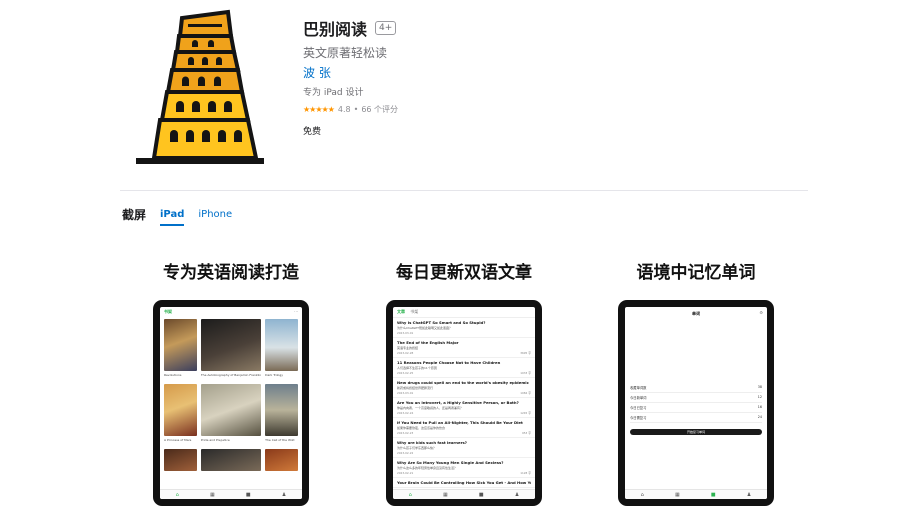 Image resolution: width=900 pixels, height=519 pixels. What do you see at coordinates (759, 397) in the screenshot?
I see `vocab-value: 12` at bounding box center [759, 397].